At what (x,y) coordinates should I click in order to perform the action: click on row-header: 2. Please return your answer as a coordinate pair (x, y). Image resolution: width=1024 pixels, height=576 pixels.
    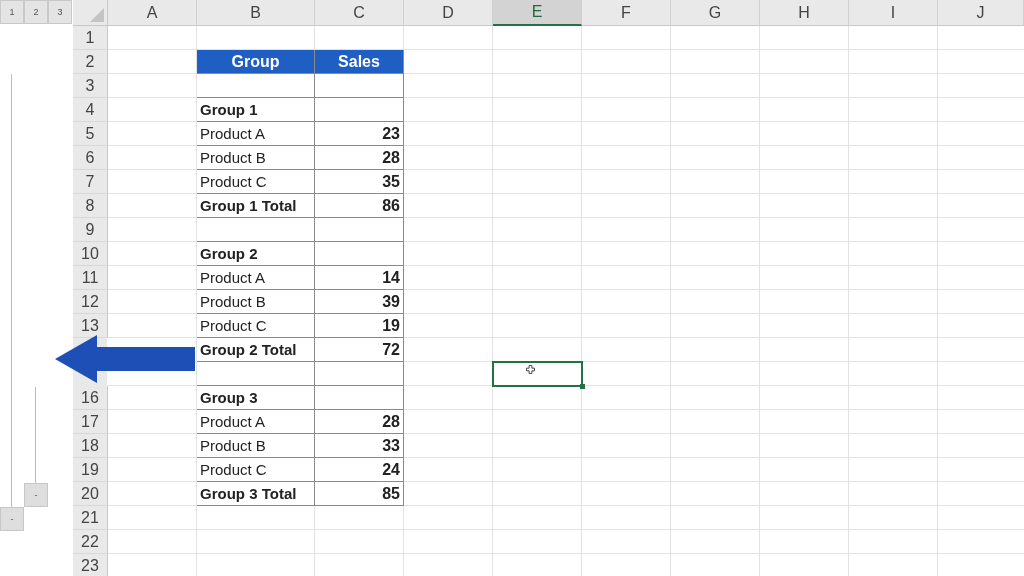
    Looking at the image, I should click on (90, 62).